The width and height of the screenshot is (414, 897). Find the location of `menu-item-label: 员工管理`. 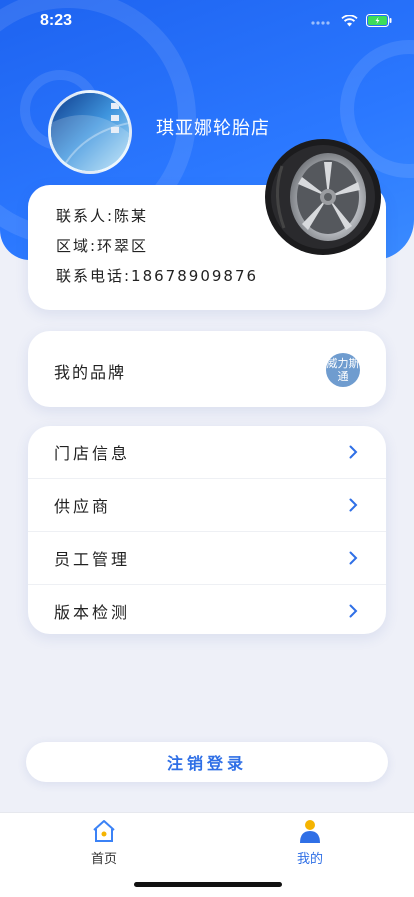

menu-item-label: 员工管理 is located at coordinates (92, 559).